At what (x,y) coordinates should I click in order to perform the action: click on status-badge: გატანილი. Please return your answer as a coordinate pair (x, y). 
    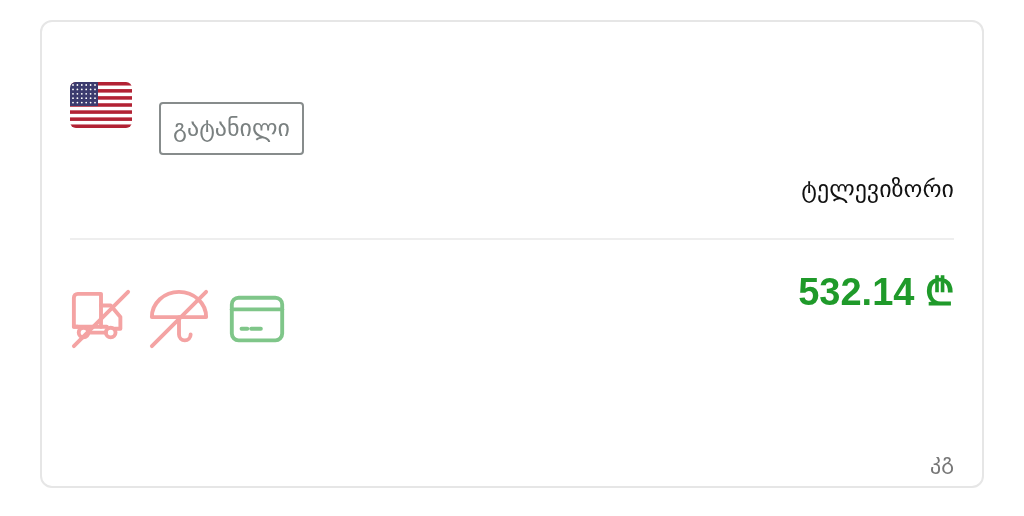
    Looking at the image, I should click on (231, 128).